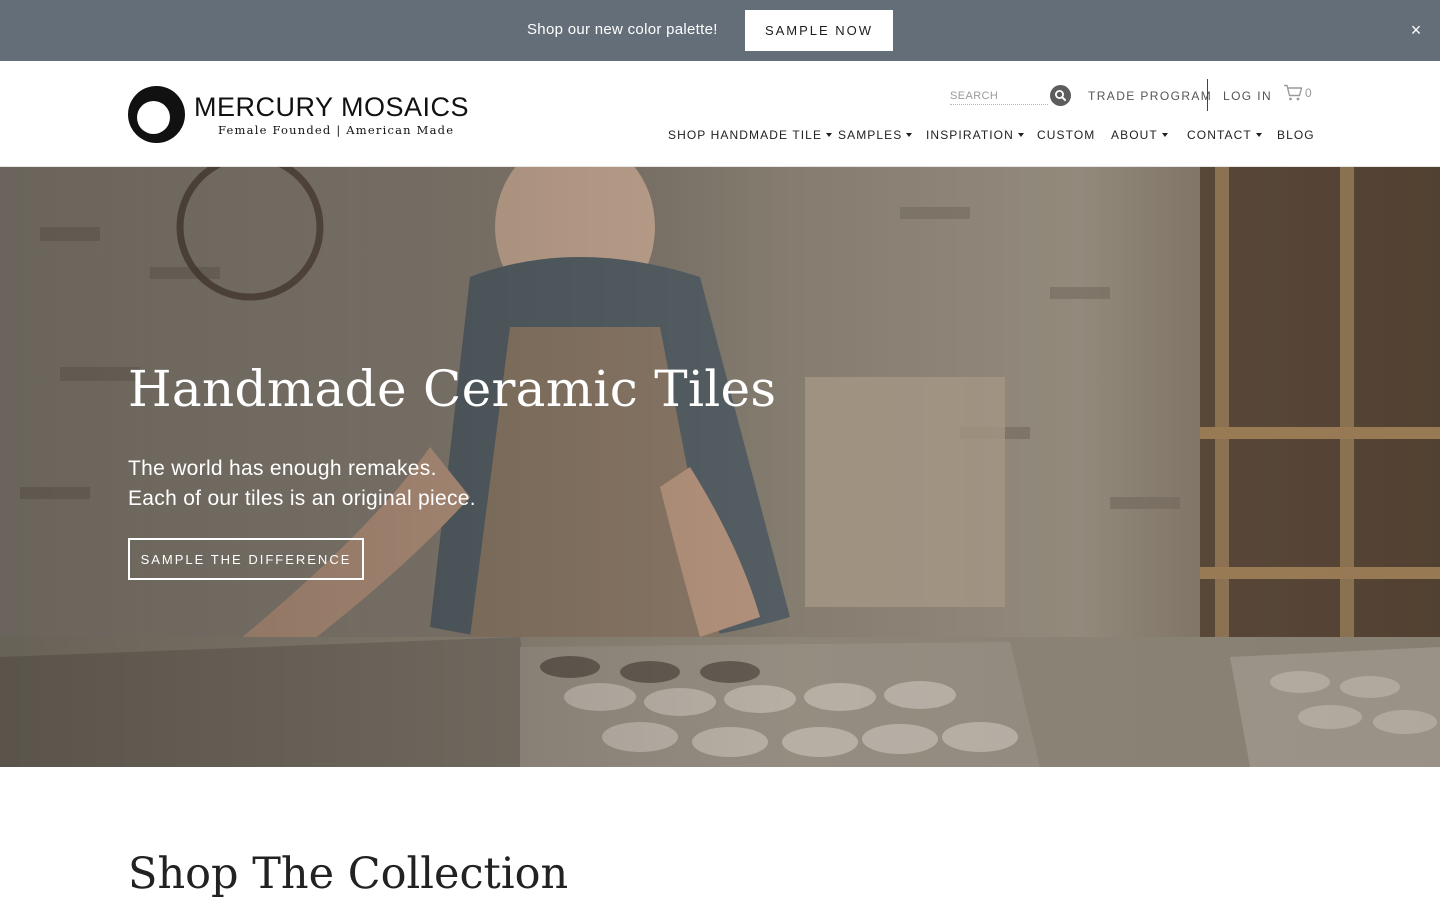 This screenshot has width=1440, height=900. What do you see at coordinates (282, 468) in the screenshot?
I see `hero-subtitle-line-1: The world has enough remakes.` at bounding box center [282, 468].